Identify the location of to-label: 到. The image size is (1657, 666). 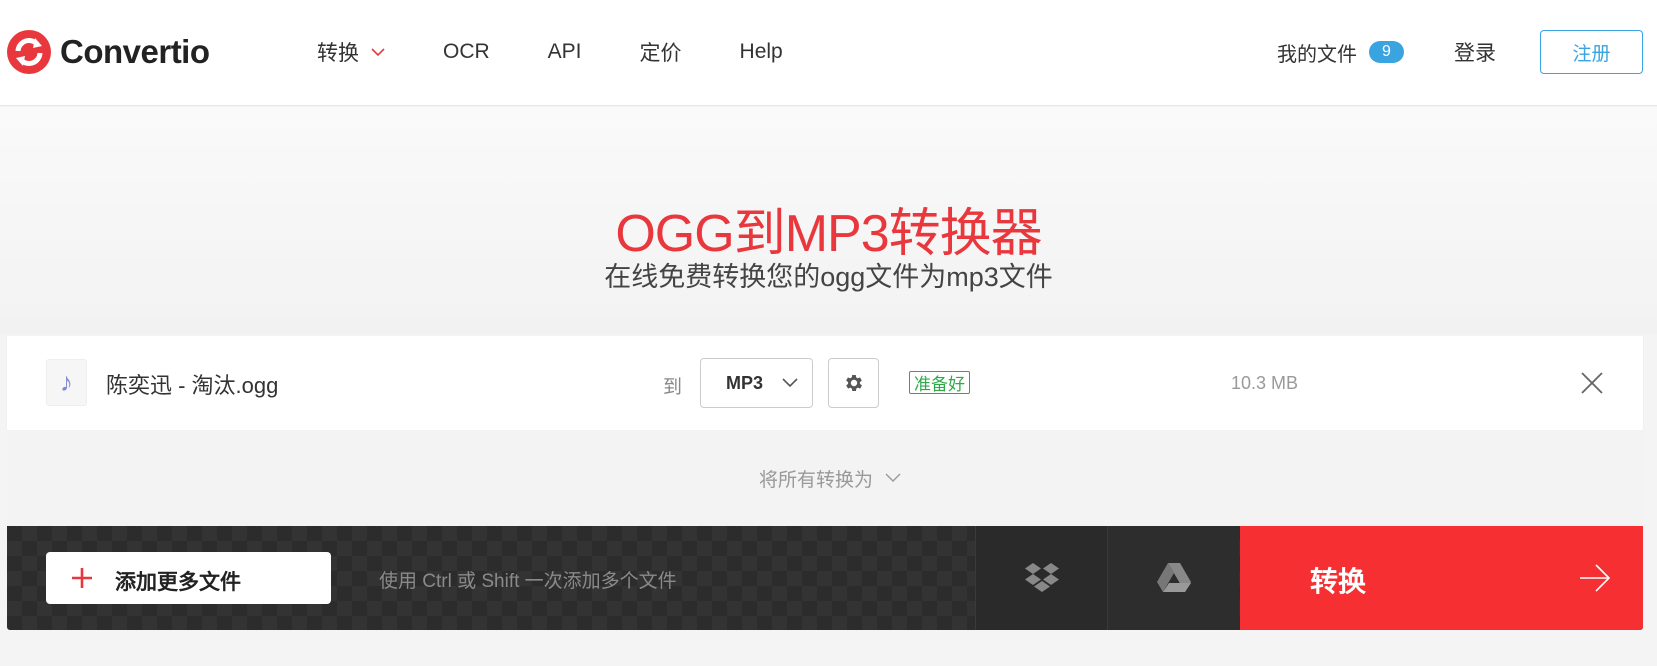
(673, 387).